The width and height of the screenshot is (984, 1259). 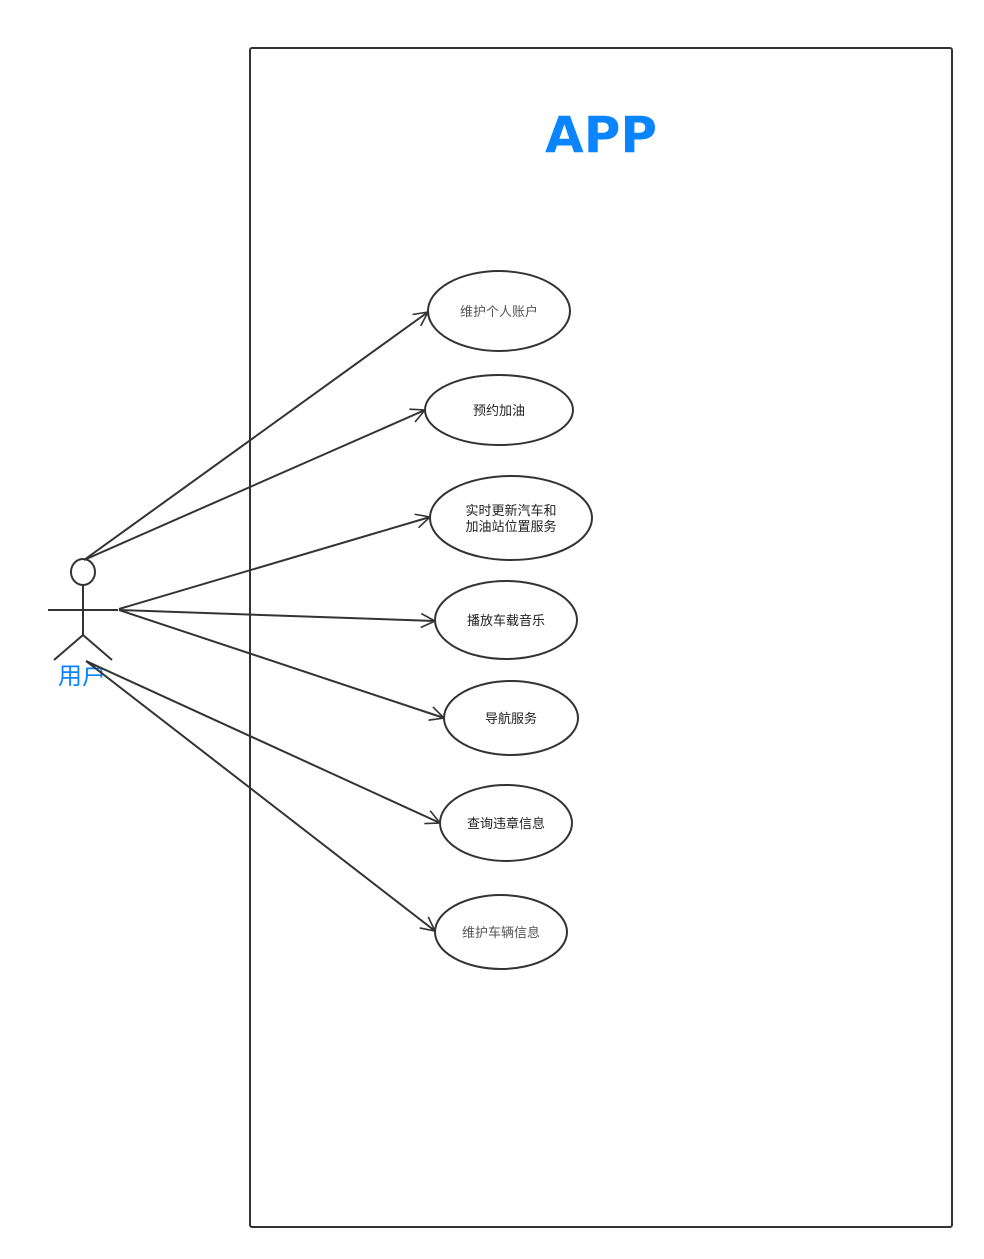 I want to click on use-case-maintain-vehicle: 维护车辆信息, so click(x=501, y=932).